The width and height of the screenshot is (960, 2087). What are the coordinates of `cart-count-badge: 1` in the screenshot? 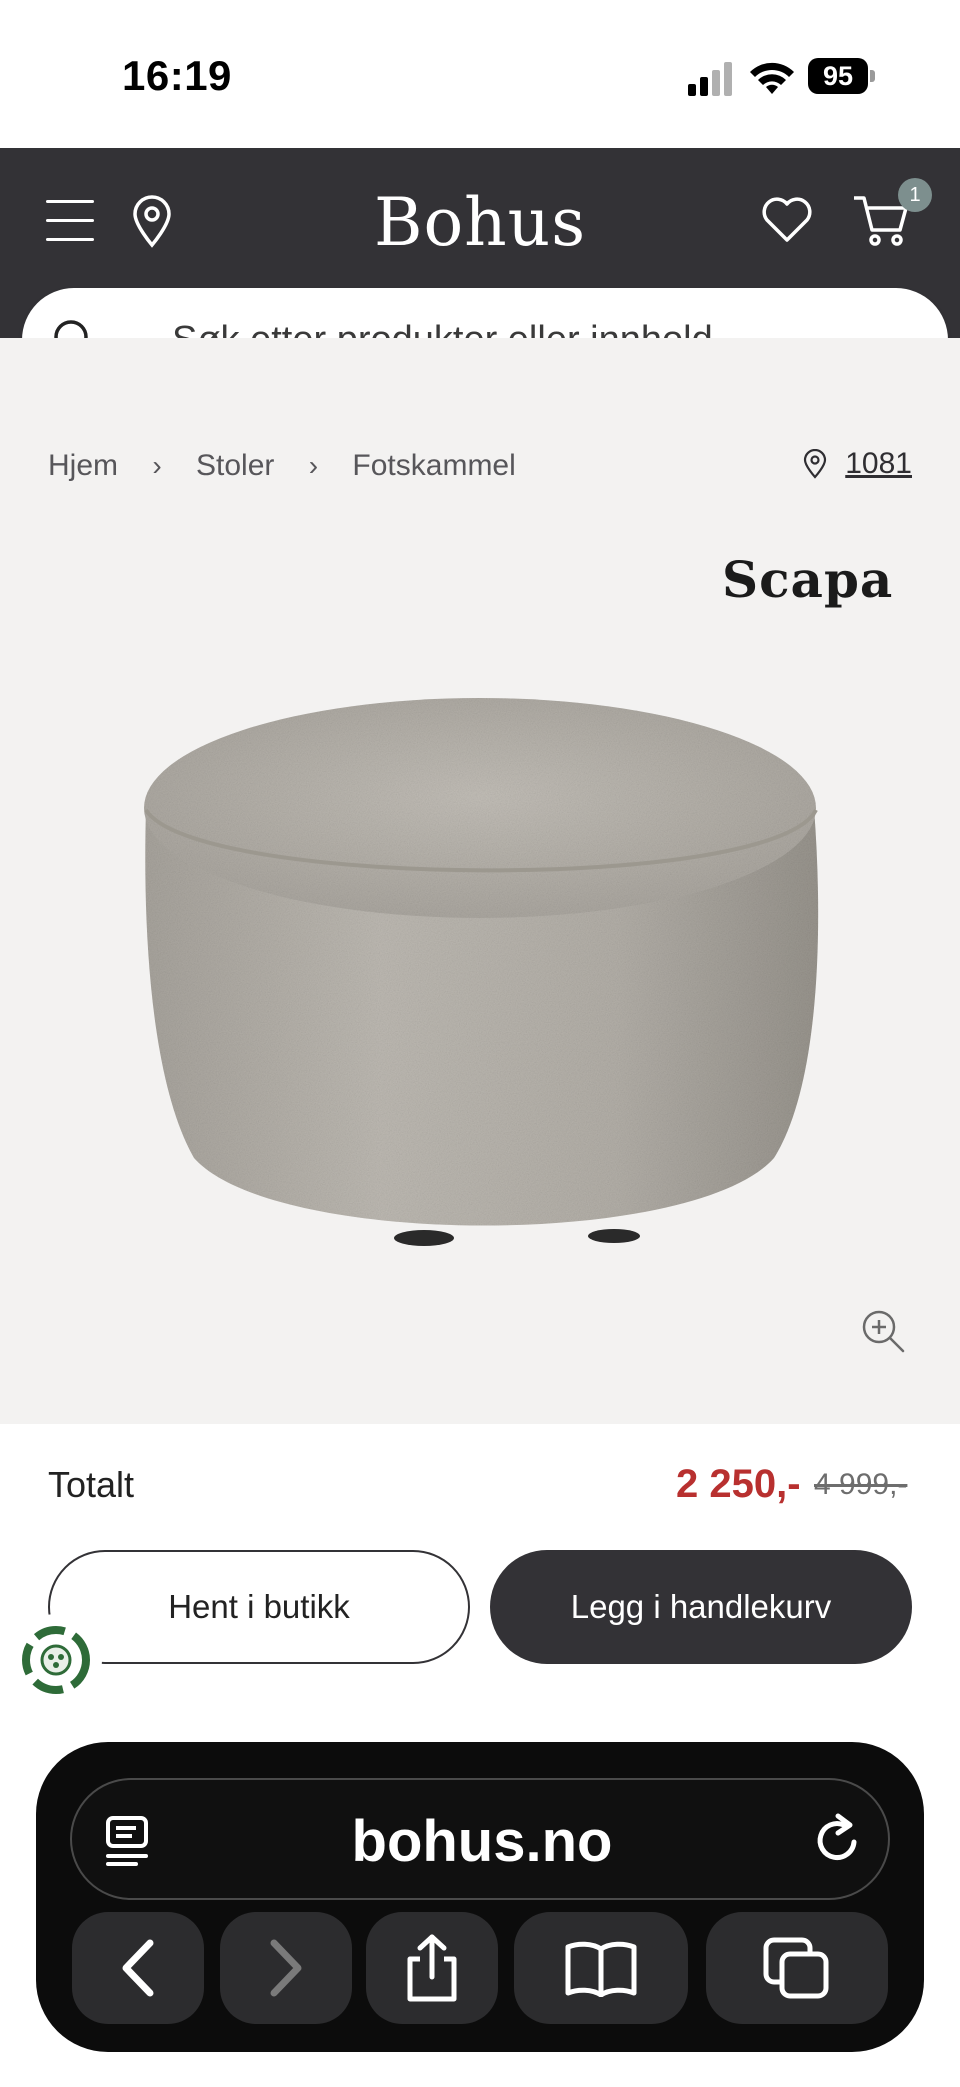 It's located at (915, 195).